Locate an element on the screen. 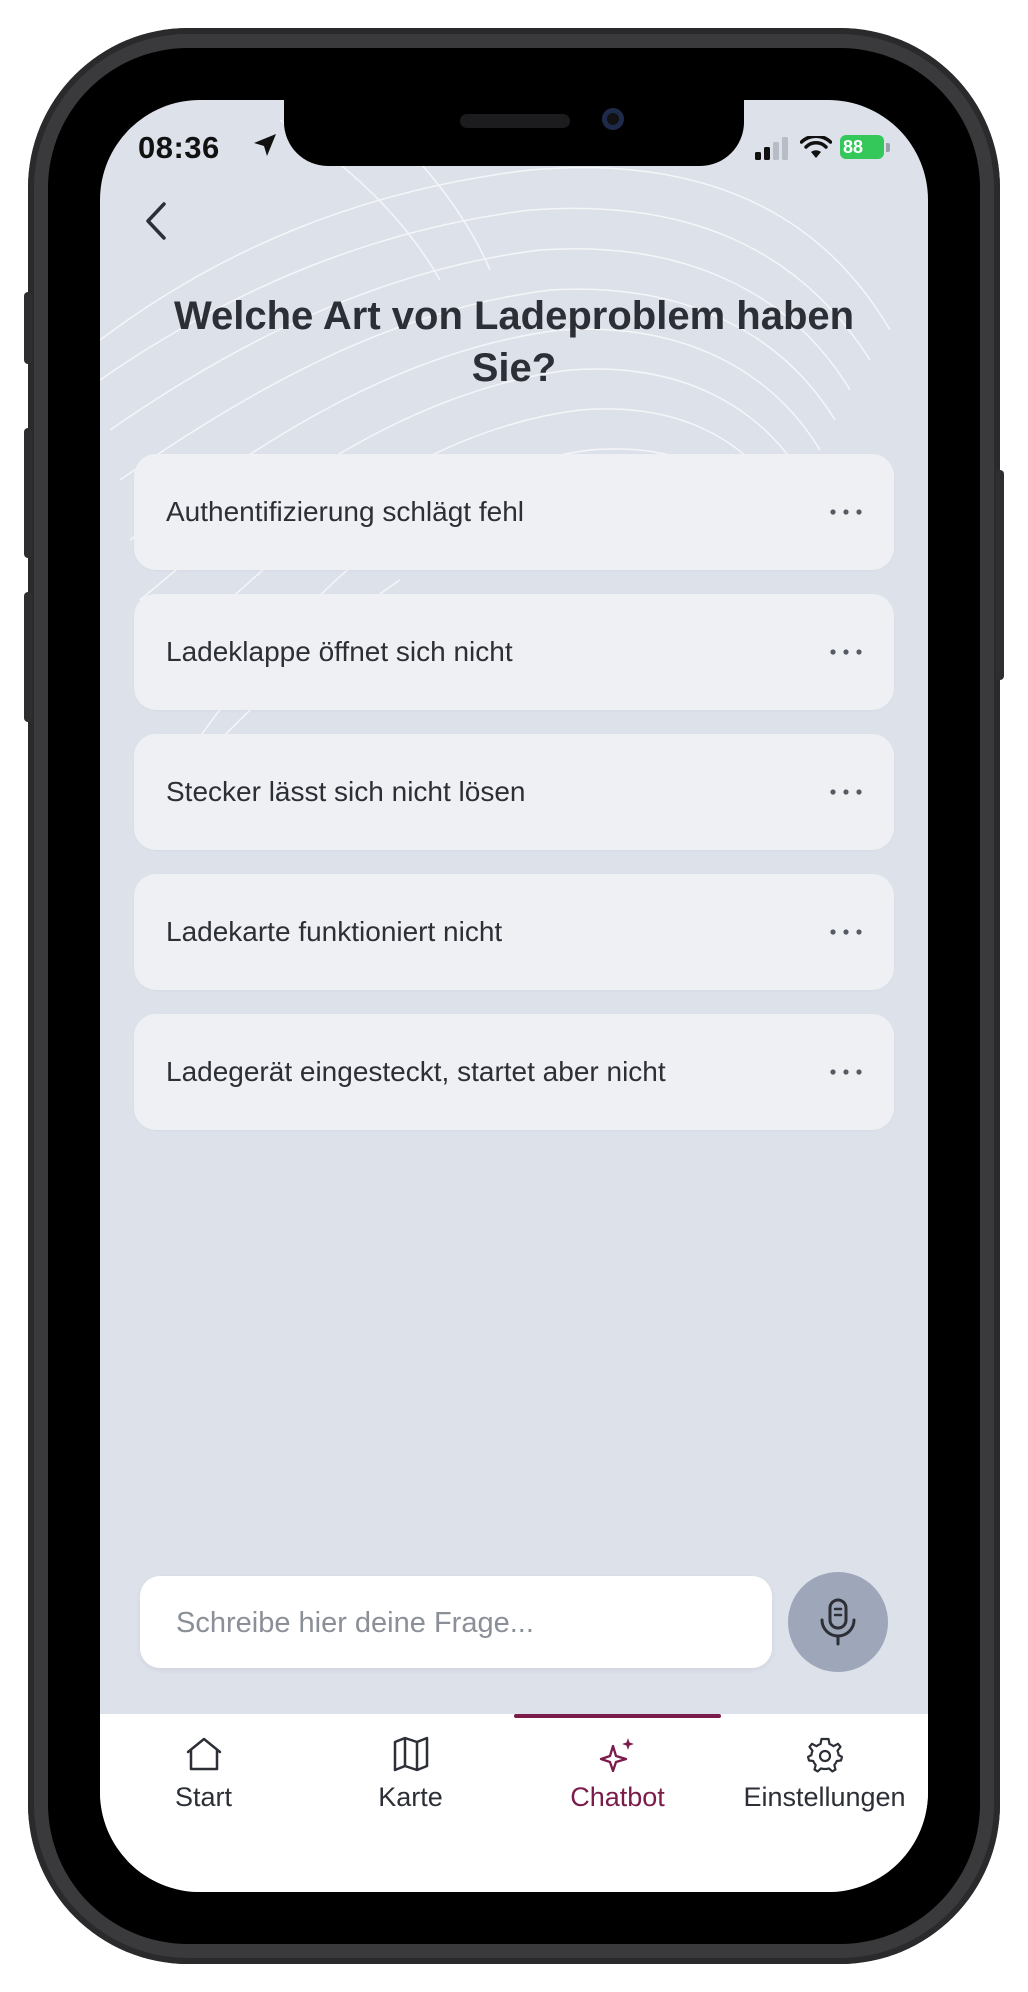 This screenshot has height=1992, width=1028. option-item: Ladekarte funktioniert nicht is located at coordinates (514, 932).